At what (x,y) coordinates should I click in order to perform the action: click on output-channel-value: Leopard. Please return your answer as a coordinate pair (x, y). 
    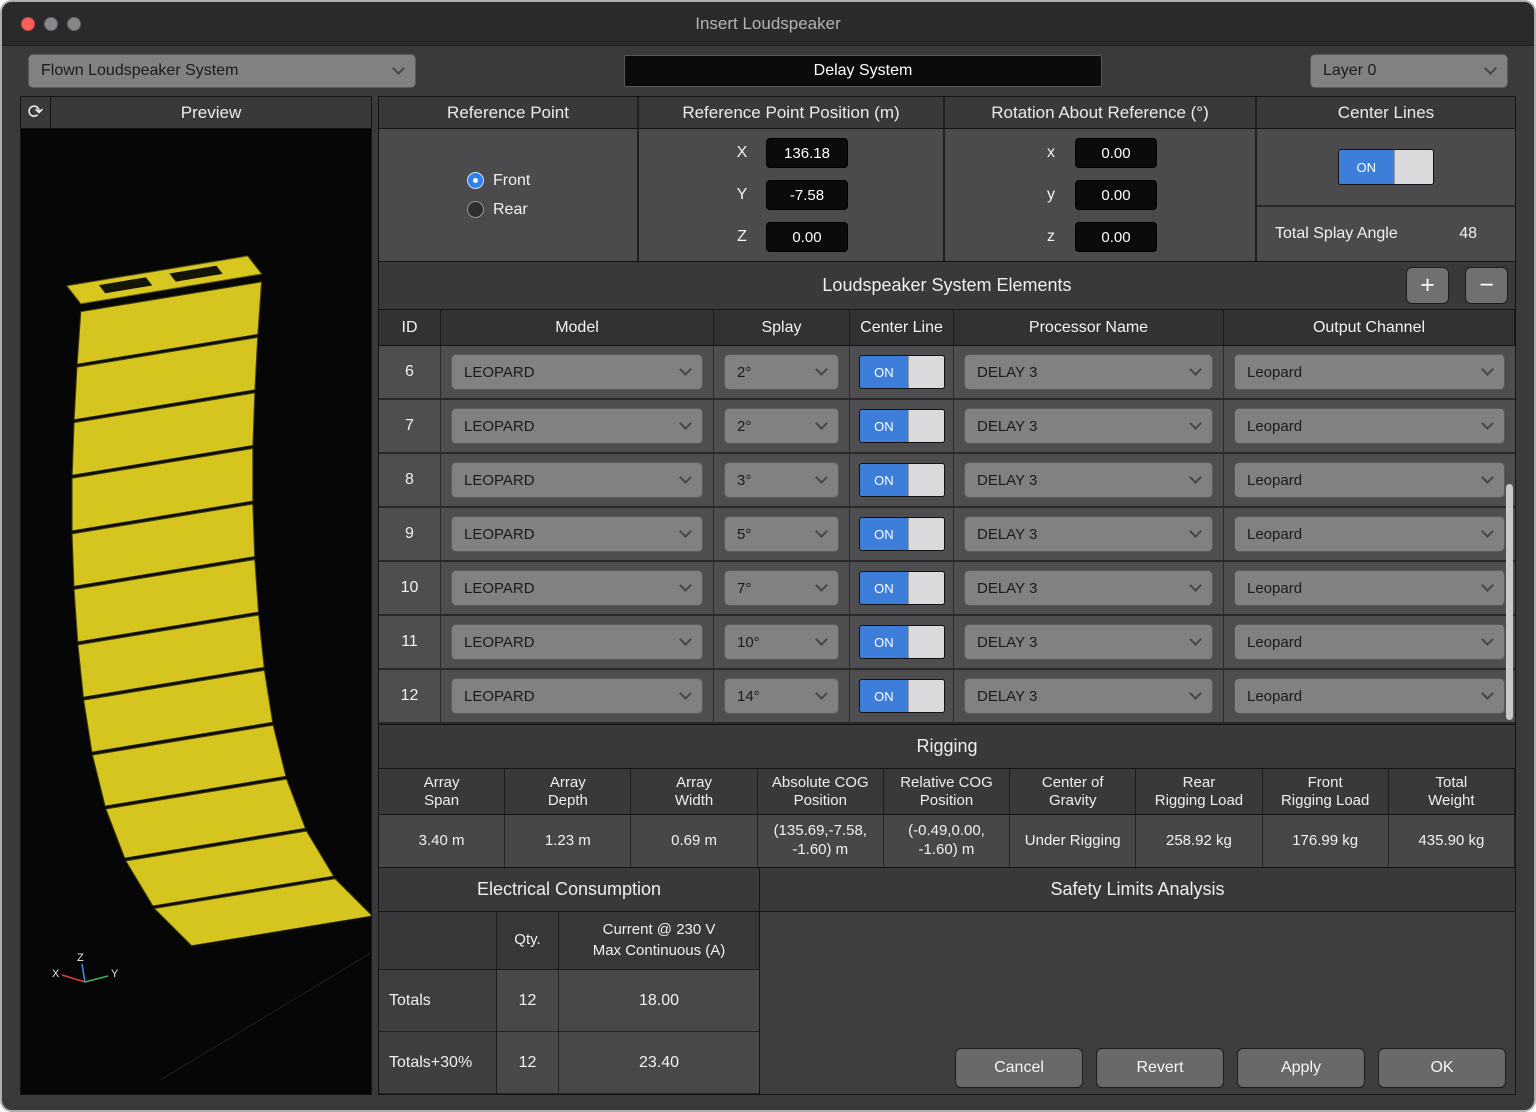
    Looking at the image, I should click on (1275, 588).